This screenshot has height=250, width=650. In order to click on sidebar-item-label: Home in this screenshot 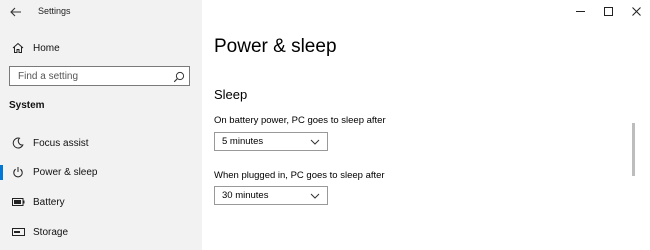, I will do `click(46, 48)`.